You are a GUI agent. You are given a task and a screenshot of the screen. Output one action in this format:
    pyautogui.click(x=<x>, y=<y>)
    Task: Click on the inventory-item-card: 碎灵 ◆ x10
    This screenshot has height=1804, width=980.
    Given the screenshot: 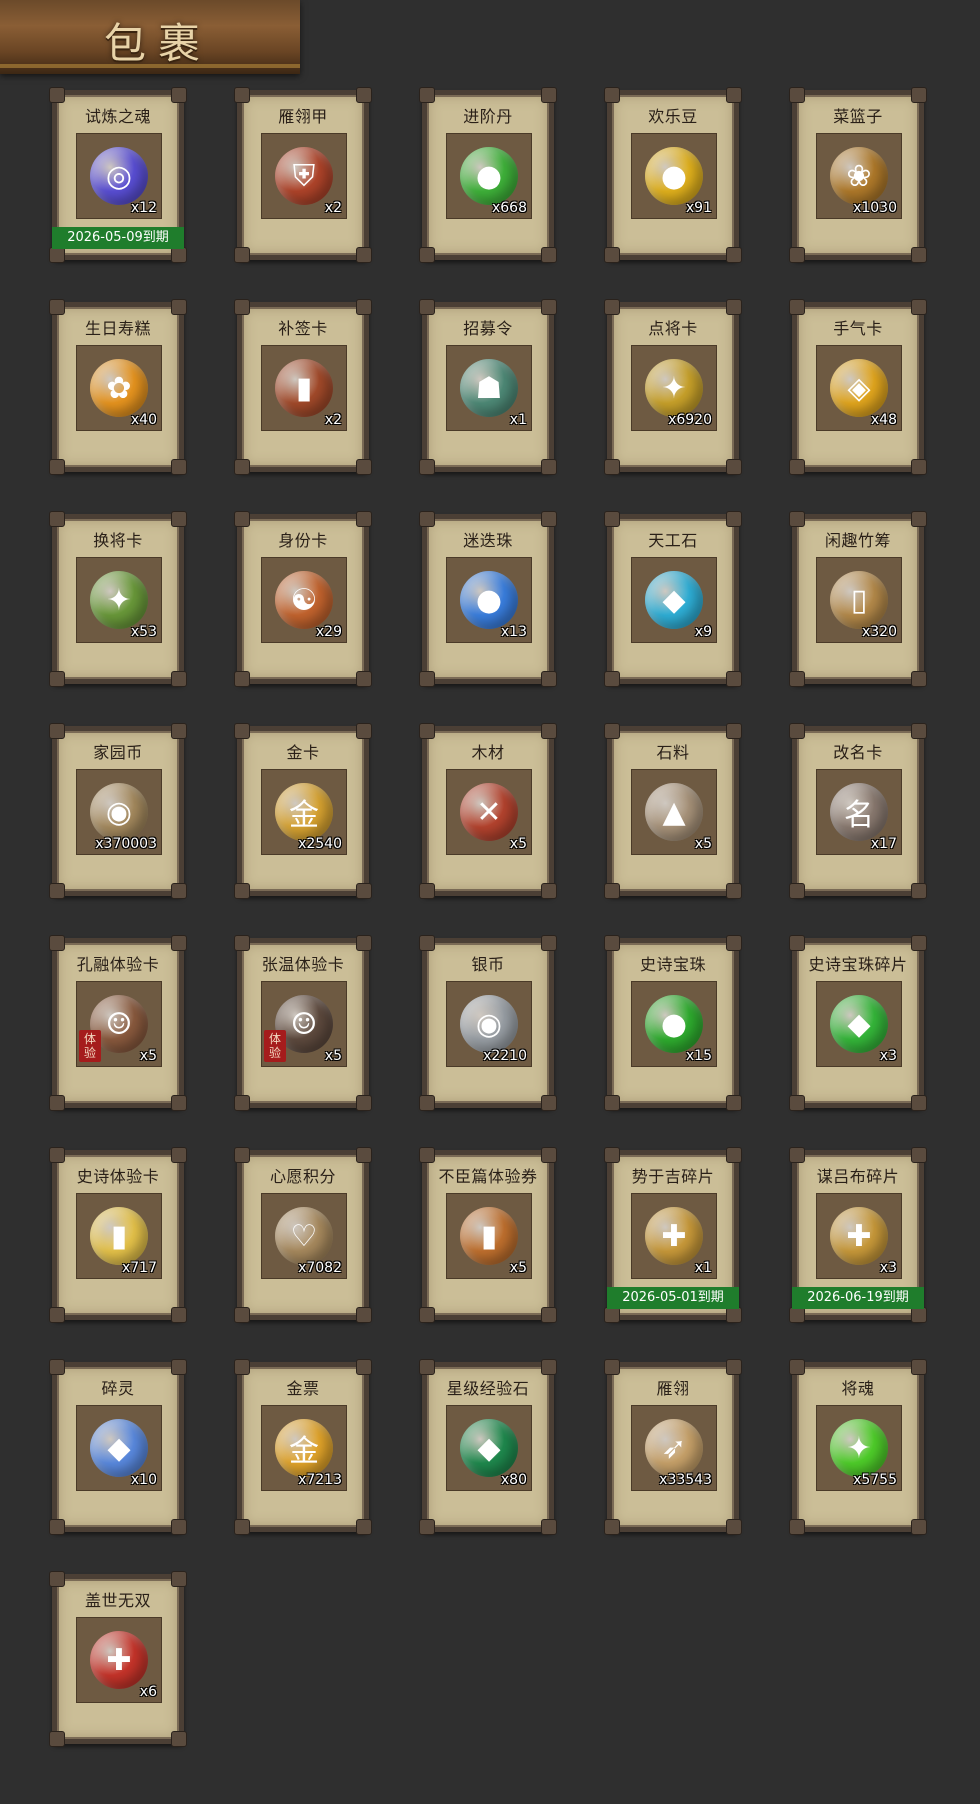 What is the action you would take?
    pyautogui.click(x=118, y=1447)
    